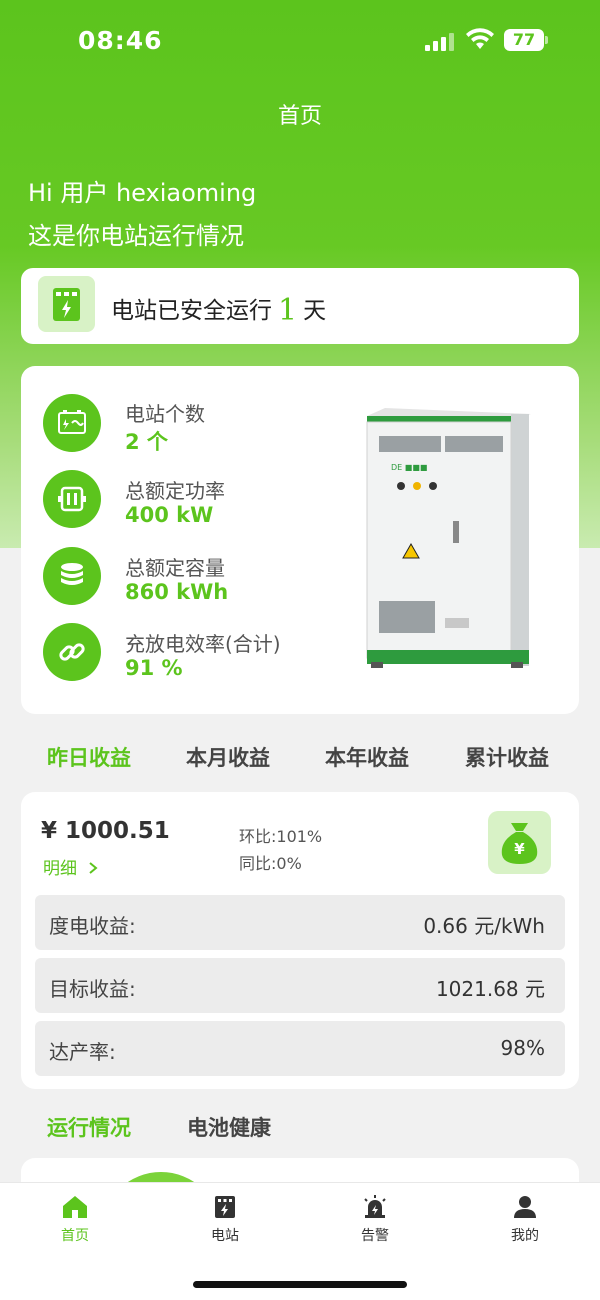 This screenshot has height=1300, width=600. Describe the element at coordinates (480, 38) in the screenshot. I see `wifi-icon` at that location.